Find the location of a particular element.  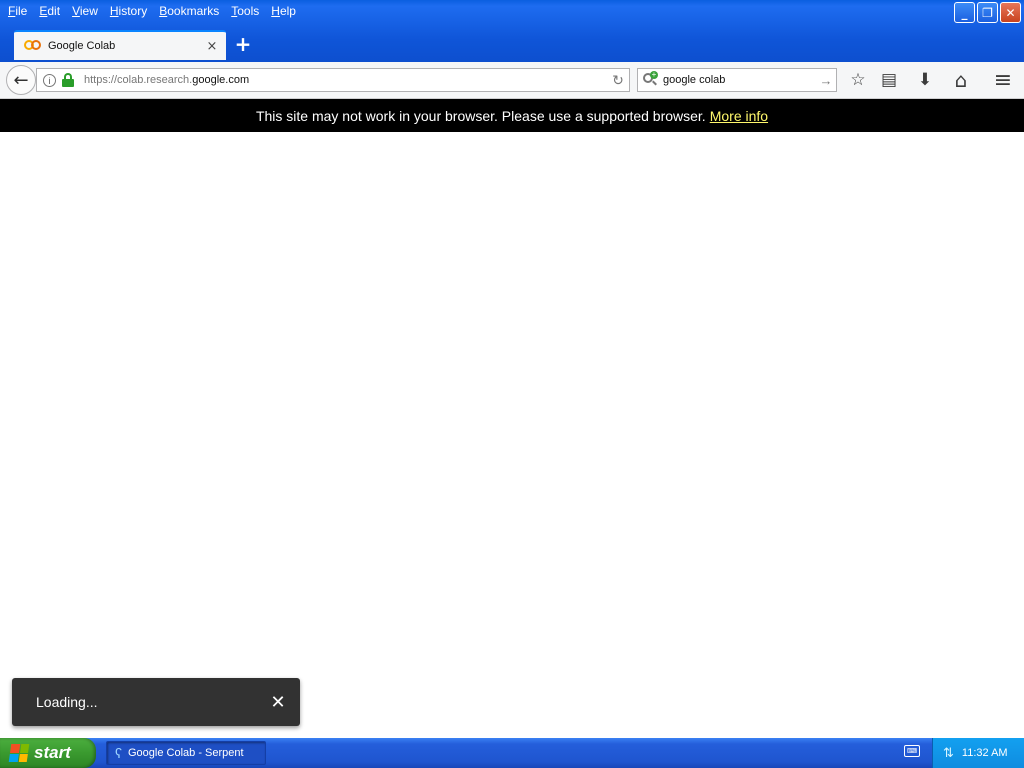

back-button: ← is located at coordinates (21, 80).